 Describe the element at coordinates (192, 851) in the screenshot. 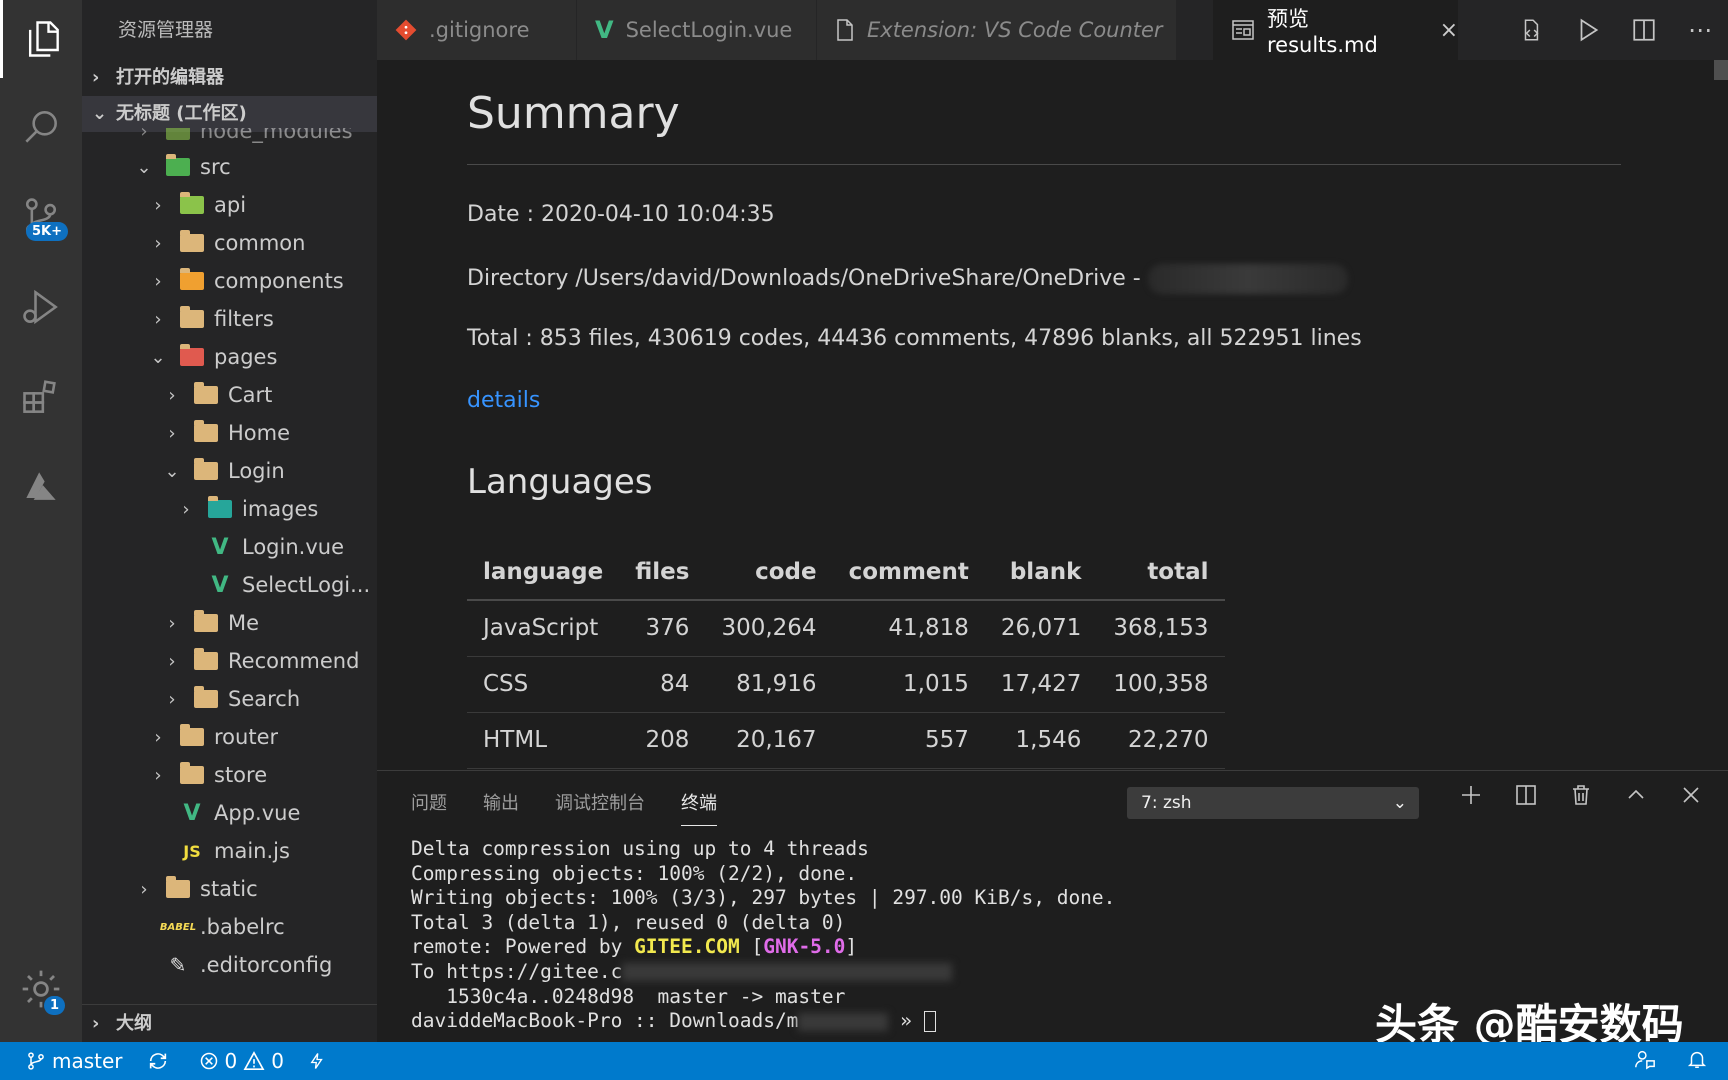

I see `js-file-icon: JS` at that location.